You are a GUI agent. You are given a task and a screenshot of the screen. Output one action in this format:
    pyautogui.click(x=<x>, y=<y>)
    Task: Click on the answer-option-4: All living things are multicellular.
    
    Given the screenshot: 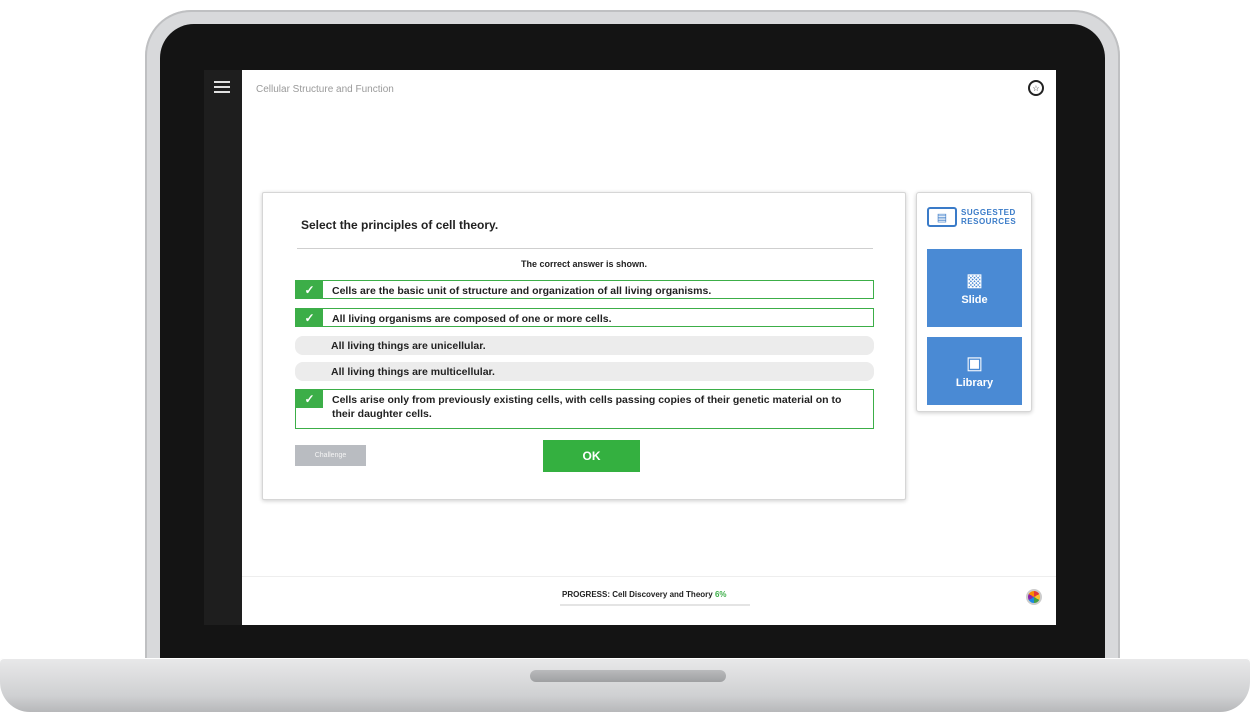 What is the action you would take?
    pyautogui.click(x=584, y=371)
    